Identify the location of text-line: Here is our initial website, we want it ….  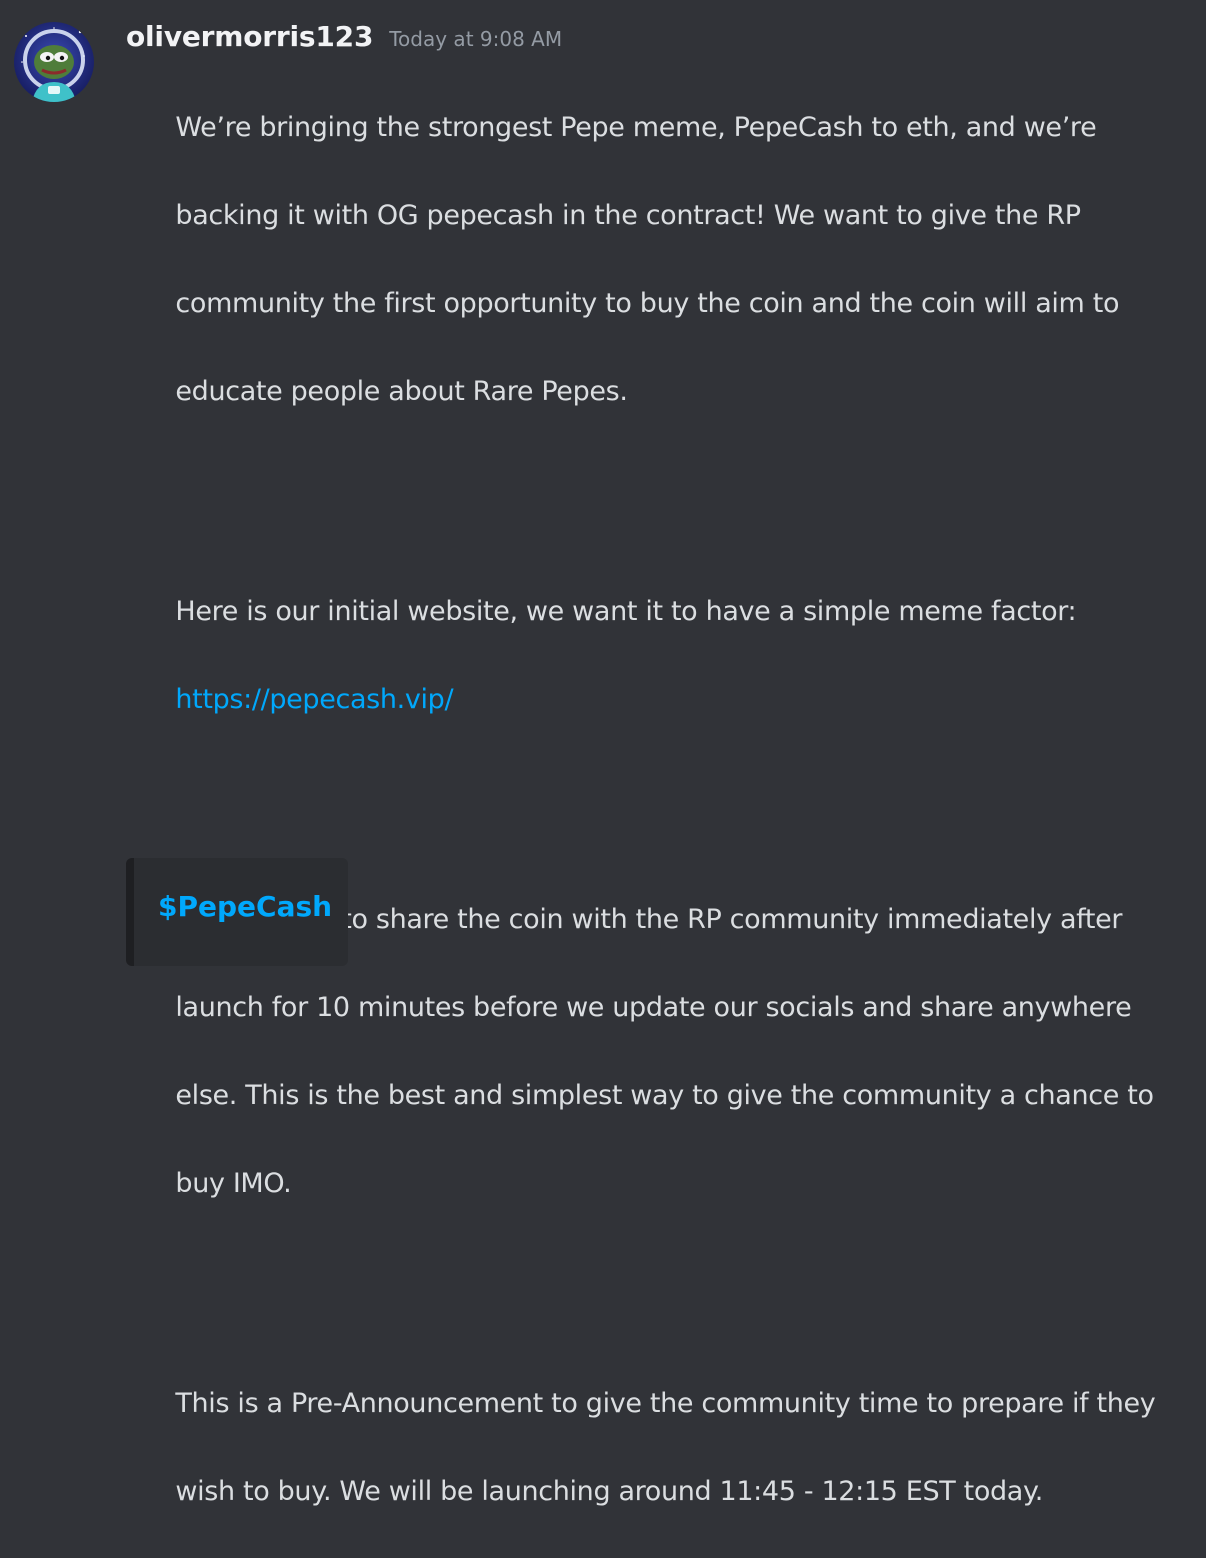
(626, 611).